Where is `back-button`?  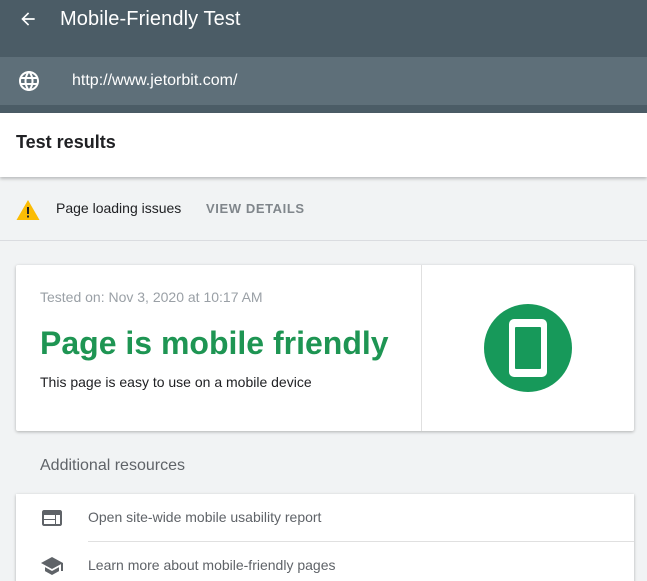
back-button is located at coordinates (28, 19).